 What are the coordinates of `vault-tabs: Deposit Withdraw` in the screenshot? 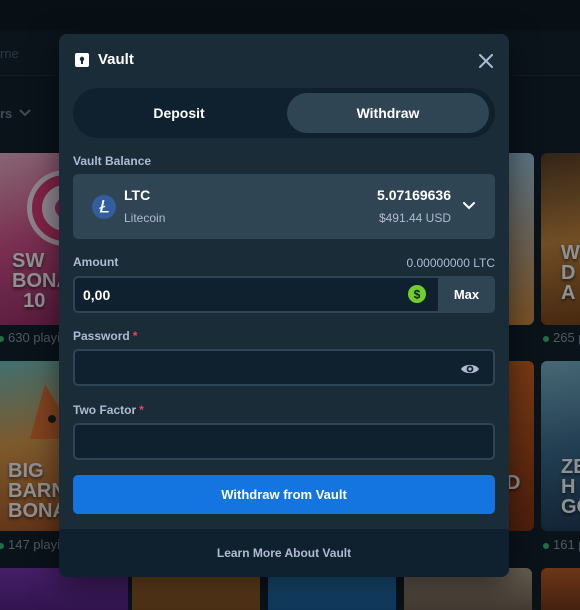 It's located at (284, 113).